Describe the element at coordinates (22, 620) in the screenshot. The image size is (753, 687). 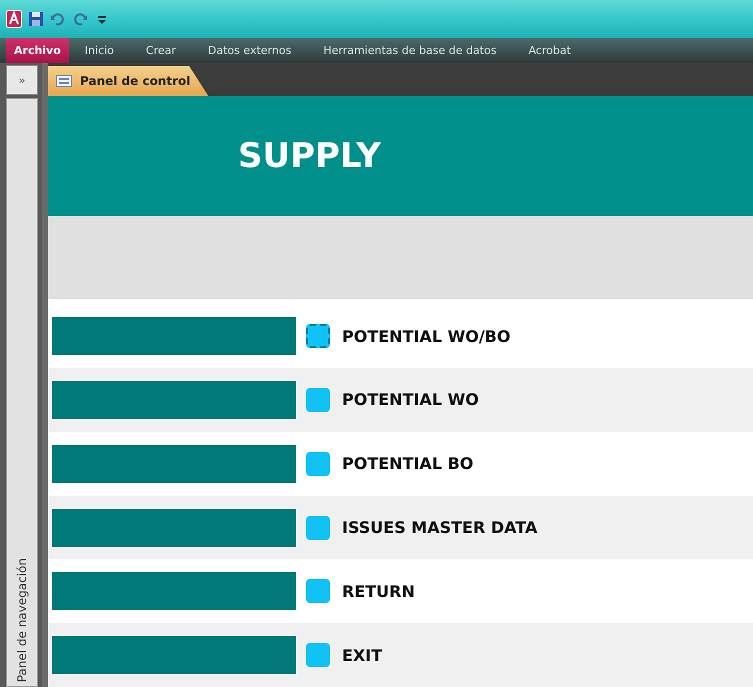
I see `navigation-pane-label: Panel de navegación` at that location.